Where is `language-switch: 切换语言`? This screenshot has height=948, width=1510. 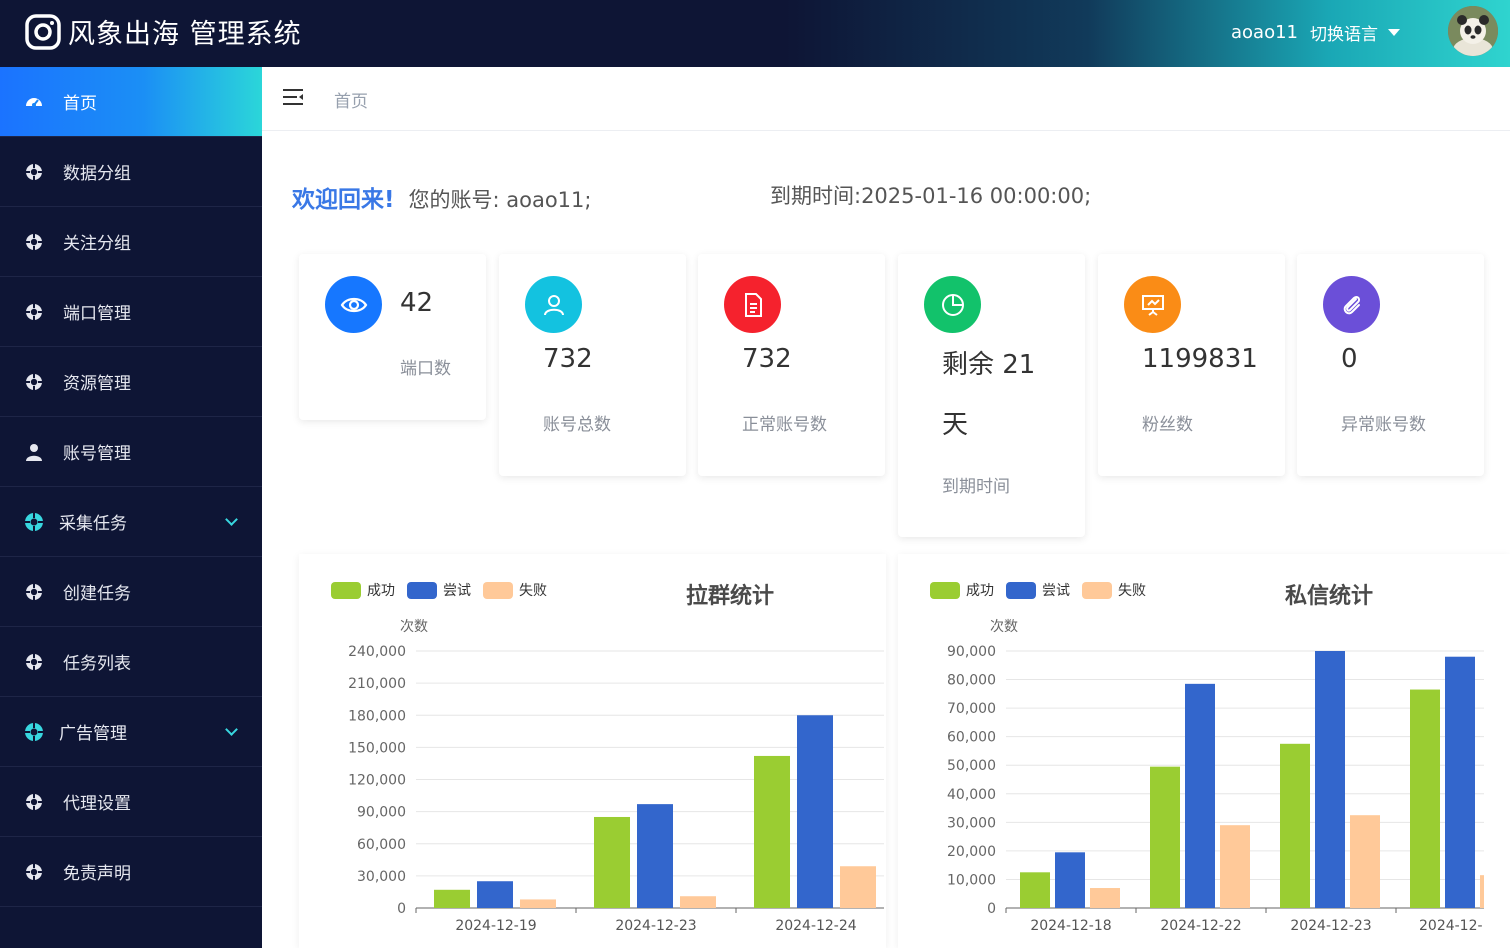
language-switch: 切换语言 is located at coordinates (1355, 32).